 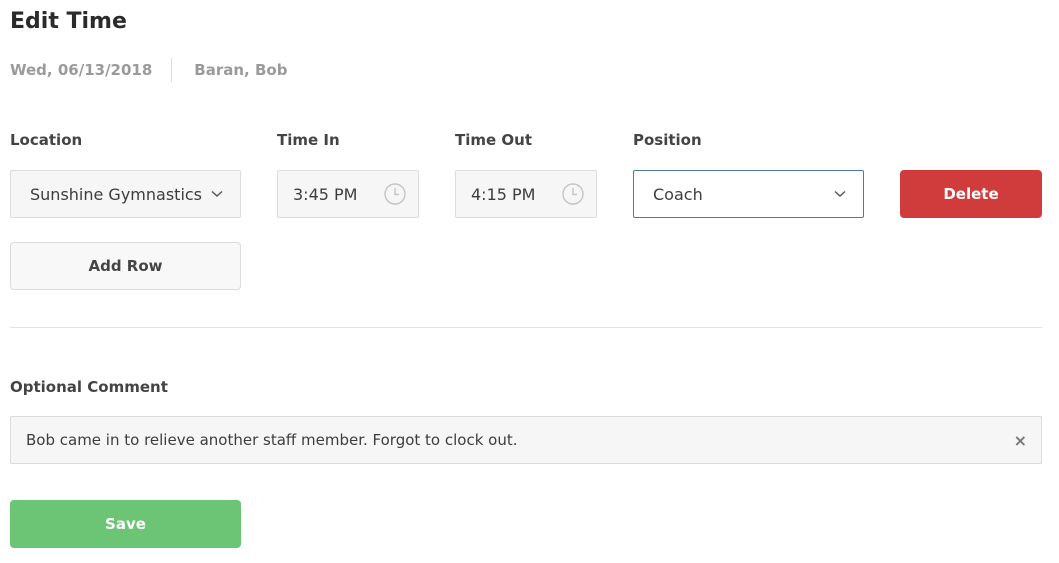 What do you see at coordinates (308, 140) in the screenshot?
I see `time-in-label: Time In` at bounding box center [308, 140].